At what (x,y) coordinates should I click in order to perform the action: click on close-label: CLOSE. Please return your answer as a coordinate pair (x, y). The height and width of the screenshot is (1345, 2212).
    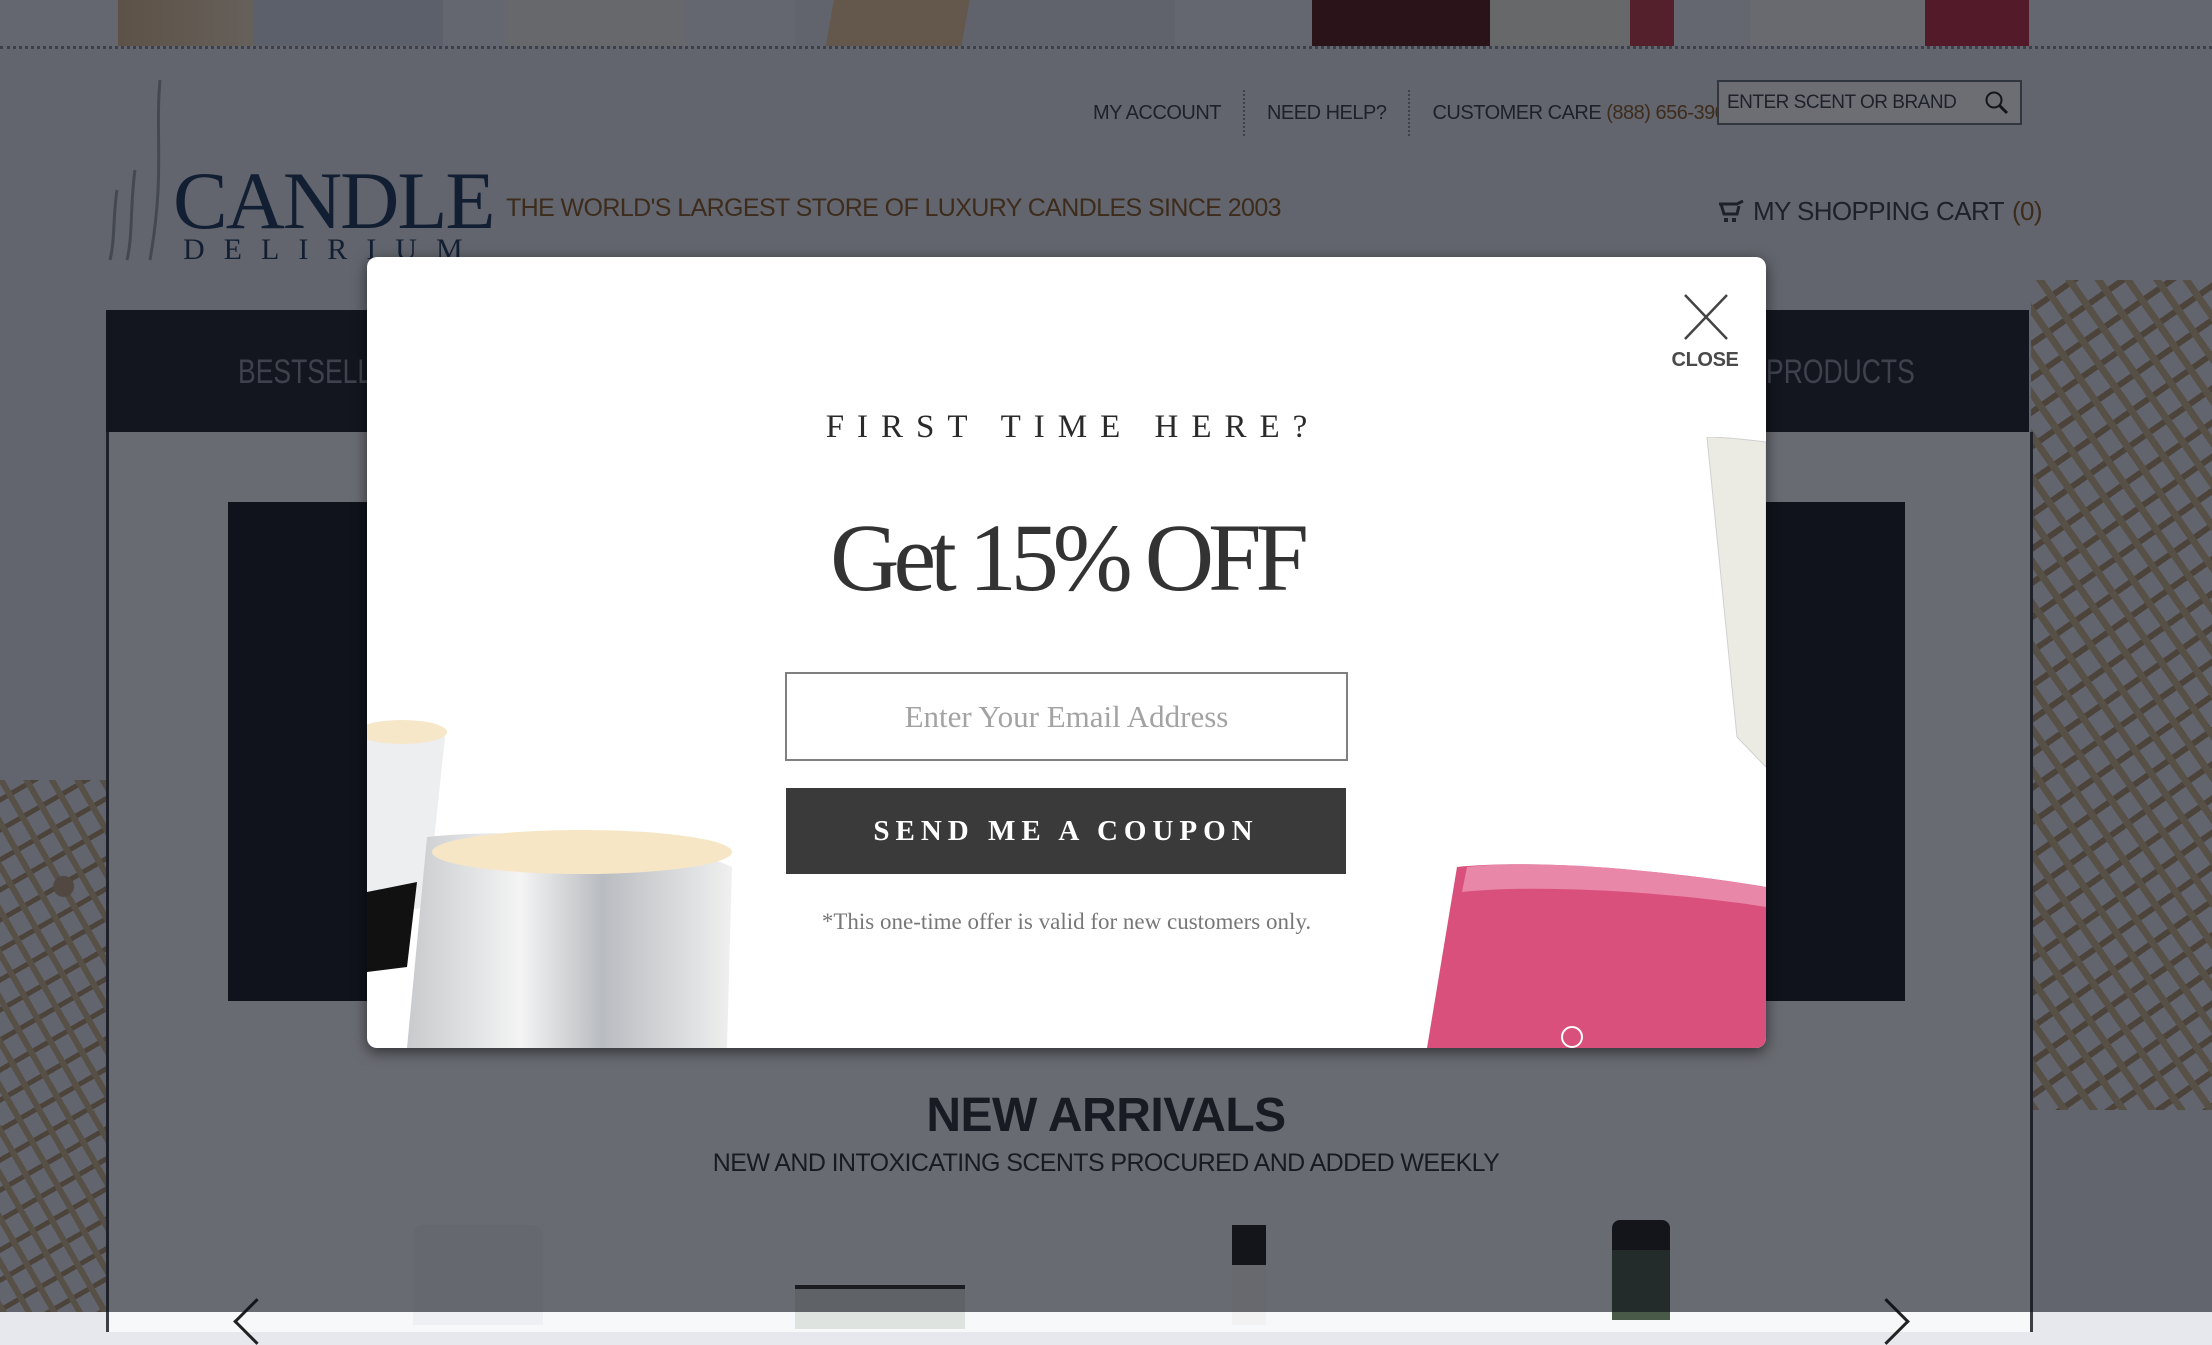
    Looking at the image, I should click on (1705, 360).